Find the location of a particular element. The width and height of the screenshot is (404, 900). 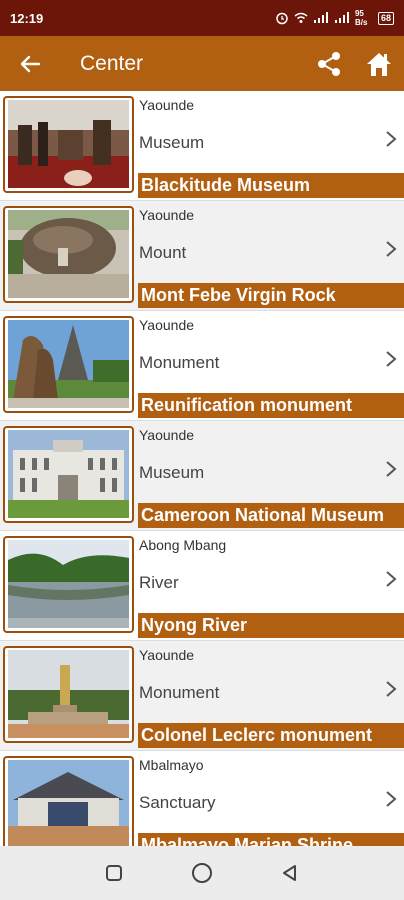

status-icons: 95 B/s 68 is located at coordinates (334, 18).